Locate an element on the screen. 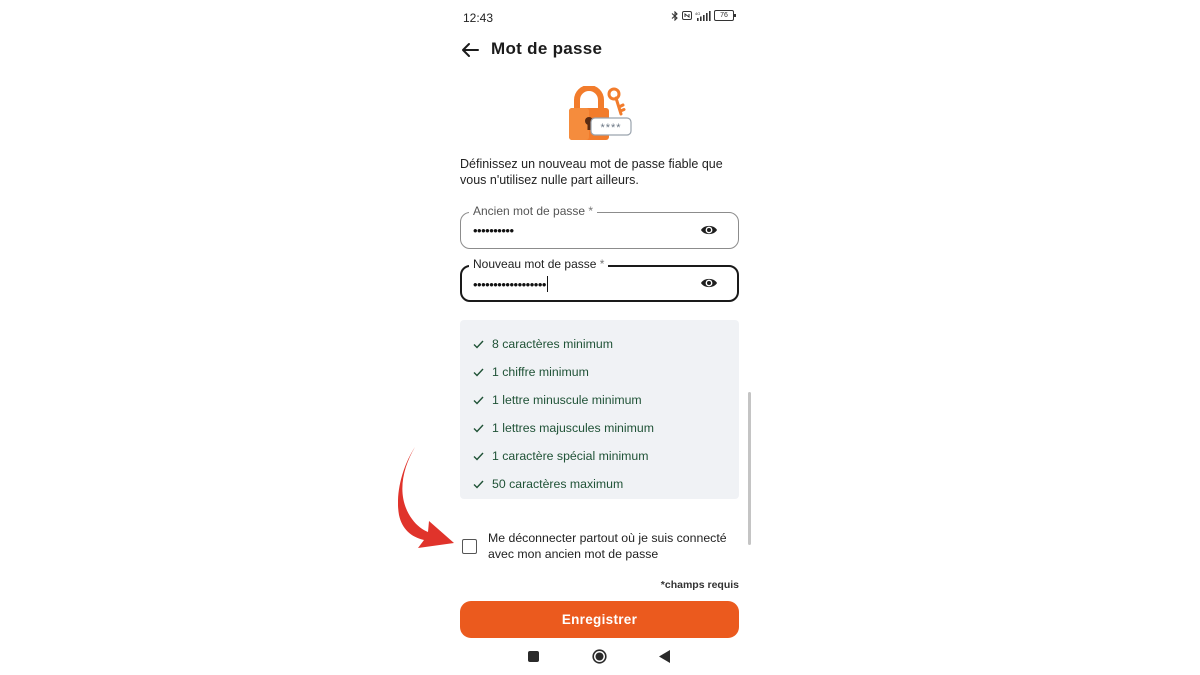 Image resolution: width=1200 pixels, height=675 pixels. requirement-item: 50 caractères maximum is located at coordinates (599, 484).